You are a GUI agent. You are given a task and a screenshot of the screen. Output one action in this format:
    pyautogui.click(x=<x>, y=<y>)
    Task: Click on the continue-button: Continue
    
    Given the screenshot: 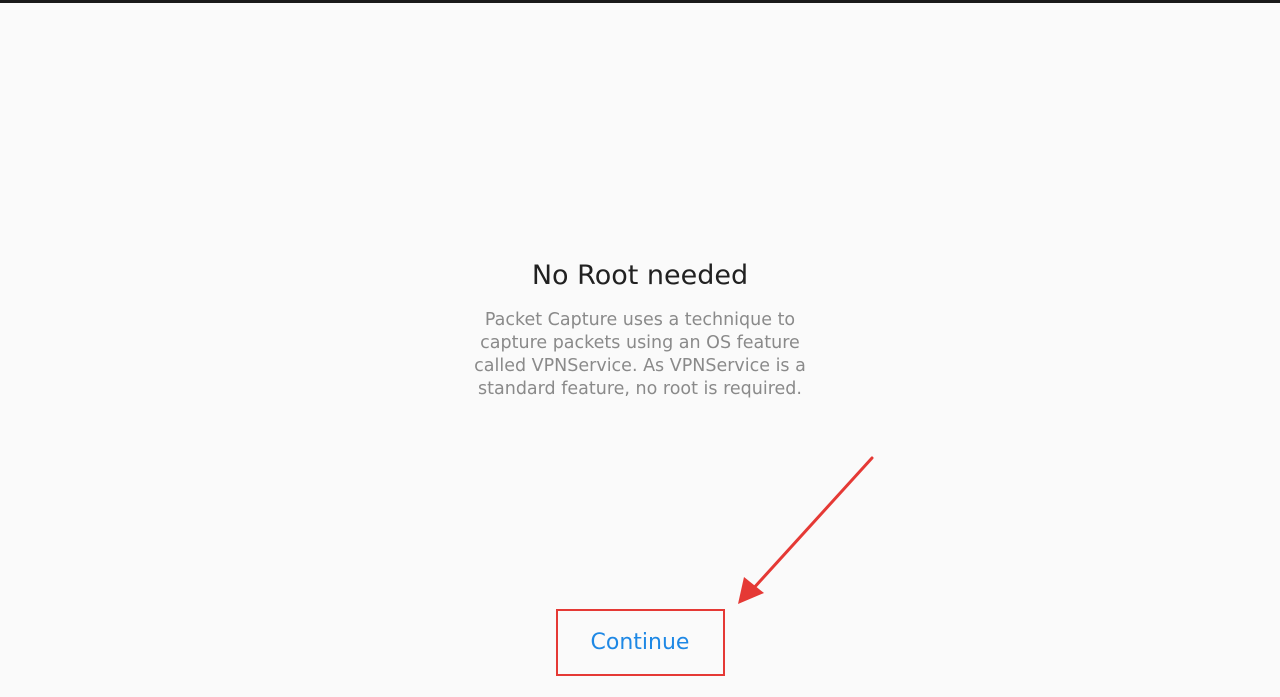 What is the action you would take?
    pyautogui.click(x=640, y=642)
    